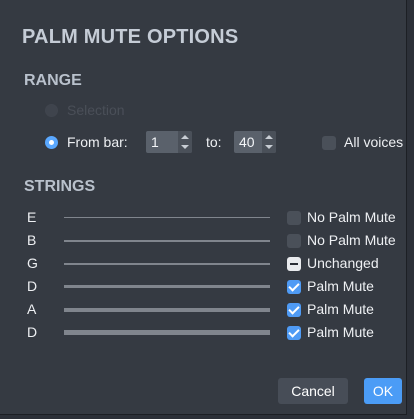  Describe the element at coordinates (53, 80) in the screenshot. I see `range-heading: RANGE` at that location.